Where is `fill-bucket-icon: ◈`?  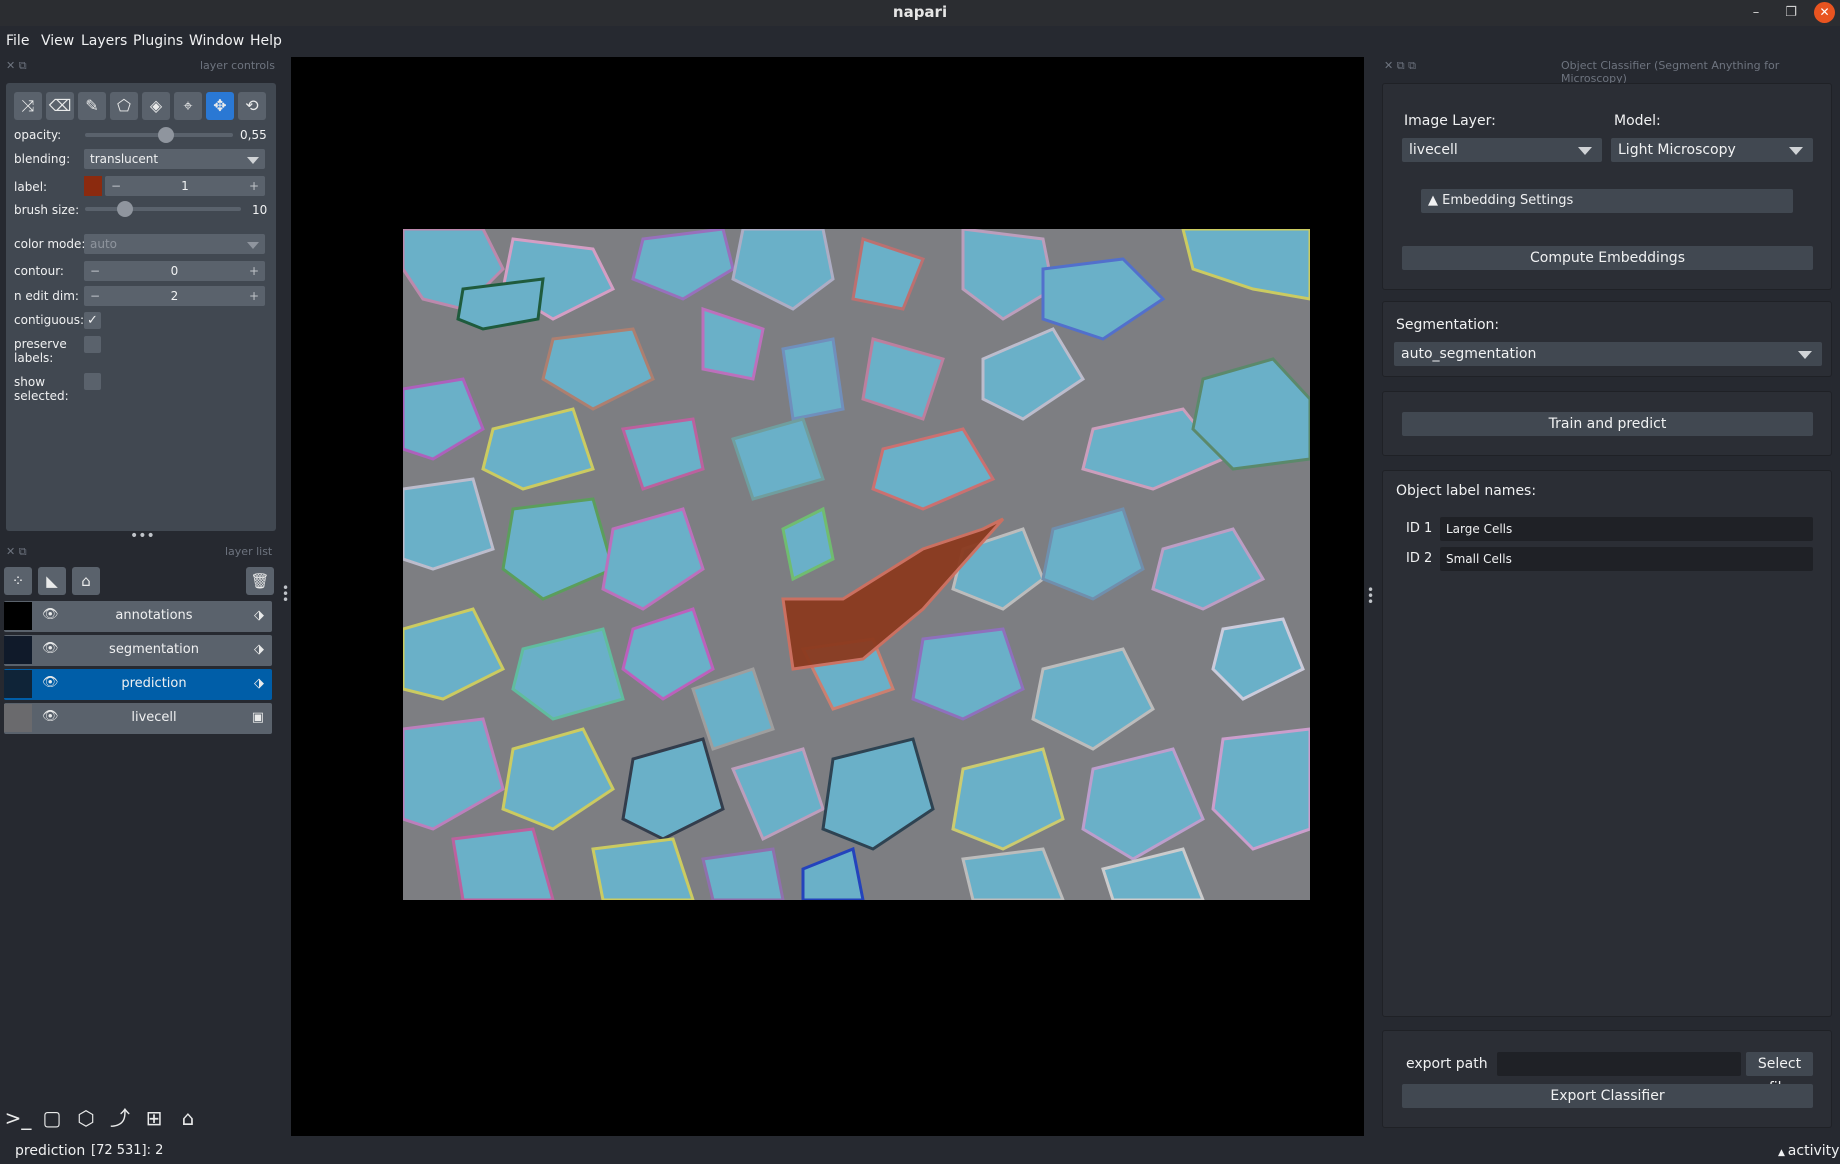
fill-bucket-icon: ◈ is located at coordinates (156, 106).